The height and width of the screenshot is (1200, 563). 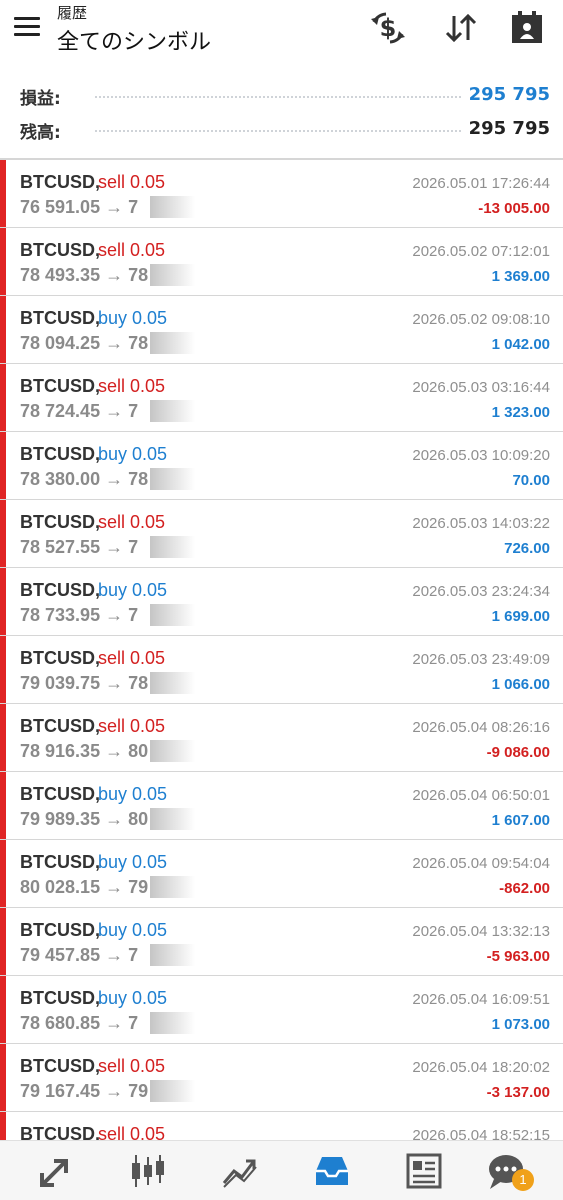 What do you see at coordinates (518, 956) in the screenshot?
I see `trade-profit: -5 963.00` at bounding box center [518, 956].